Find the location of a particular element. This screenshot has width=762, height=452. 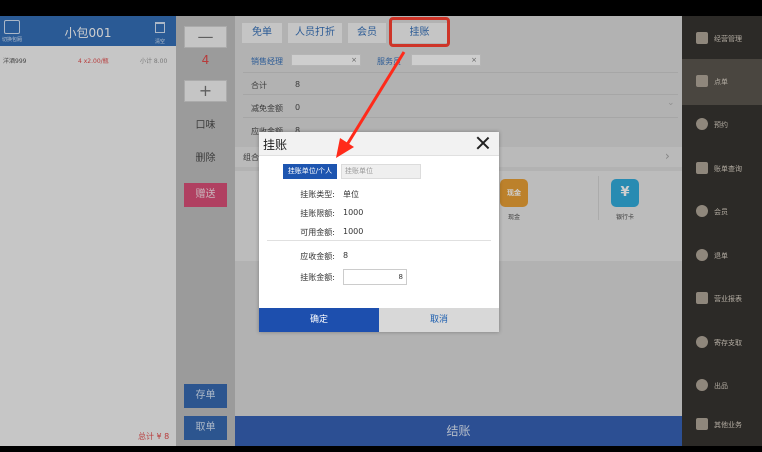

bottom-bar is located at coordinates (381, 449).